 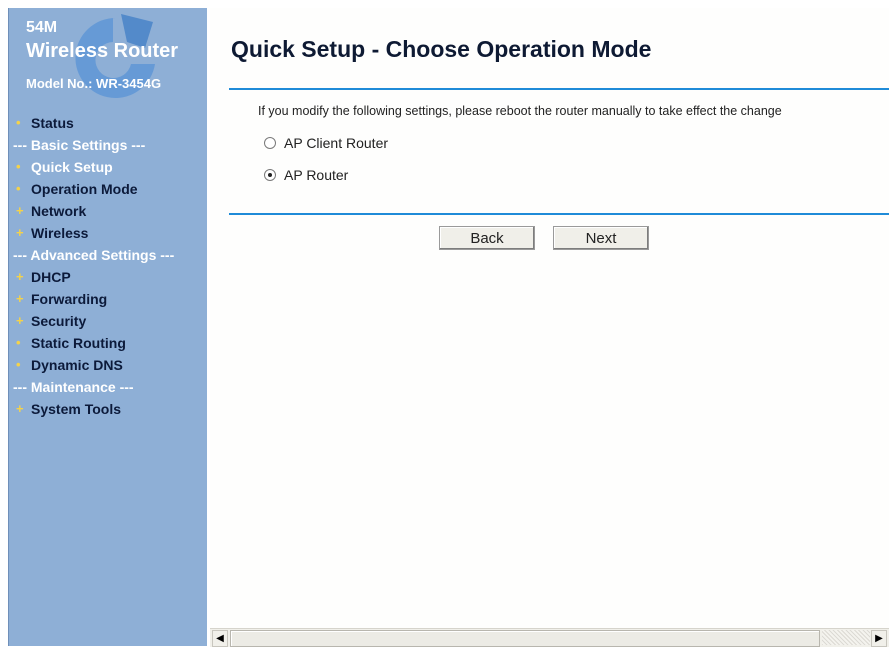 I want to click on scroll-track, so click(x=846, y=637).